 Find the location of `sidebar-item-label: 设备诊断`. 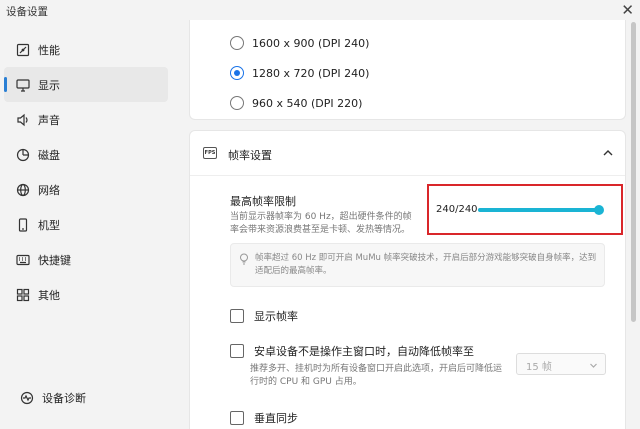

sidebar-item-label: 设备诊断 is located at coordinates (64, 398).